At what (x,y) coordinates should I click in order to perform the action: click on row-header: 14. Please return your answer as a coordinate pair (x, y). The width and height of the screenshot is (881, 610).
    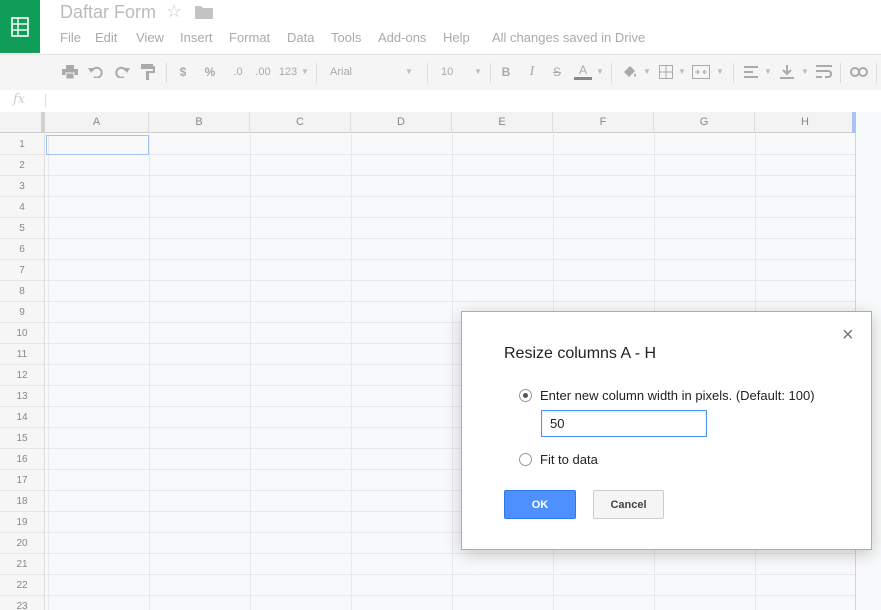
    Looking at the image, I should click on (22, 417).